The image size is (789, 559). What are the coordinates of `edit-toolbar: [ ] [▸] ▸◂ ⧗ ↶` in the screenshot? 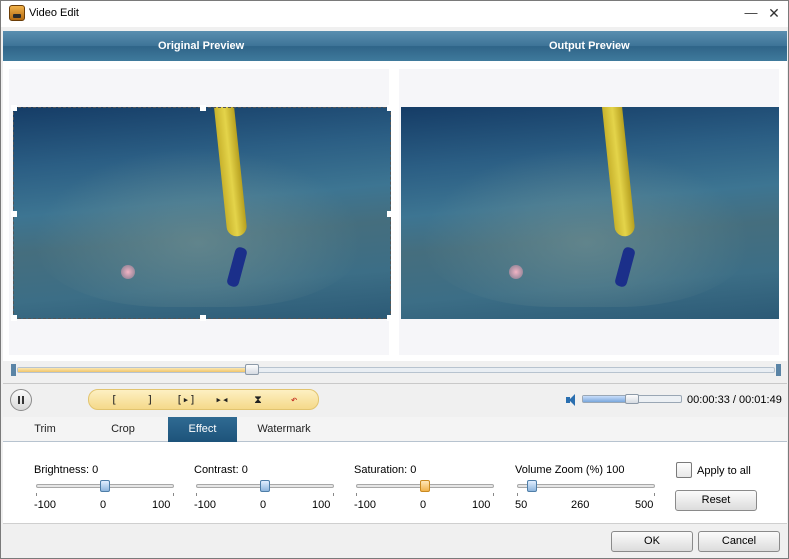 It's located at (203, 399).